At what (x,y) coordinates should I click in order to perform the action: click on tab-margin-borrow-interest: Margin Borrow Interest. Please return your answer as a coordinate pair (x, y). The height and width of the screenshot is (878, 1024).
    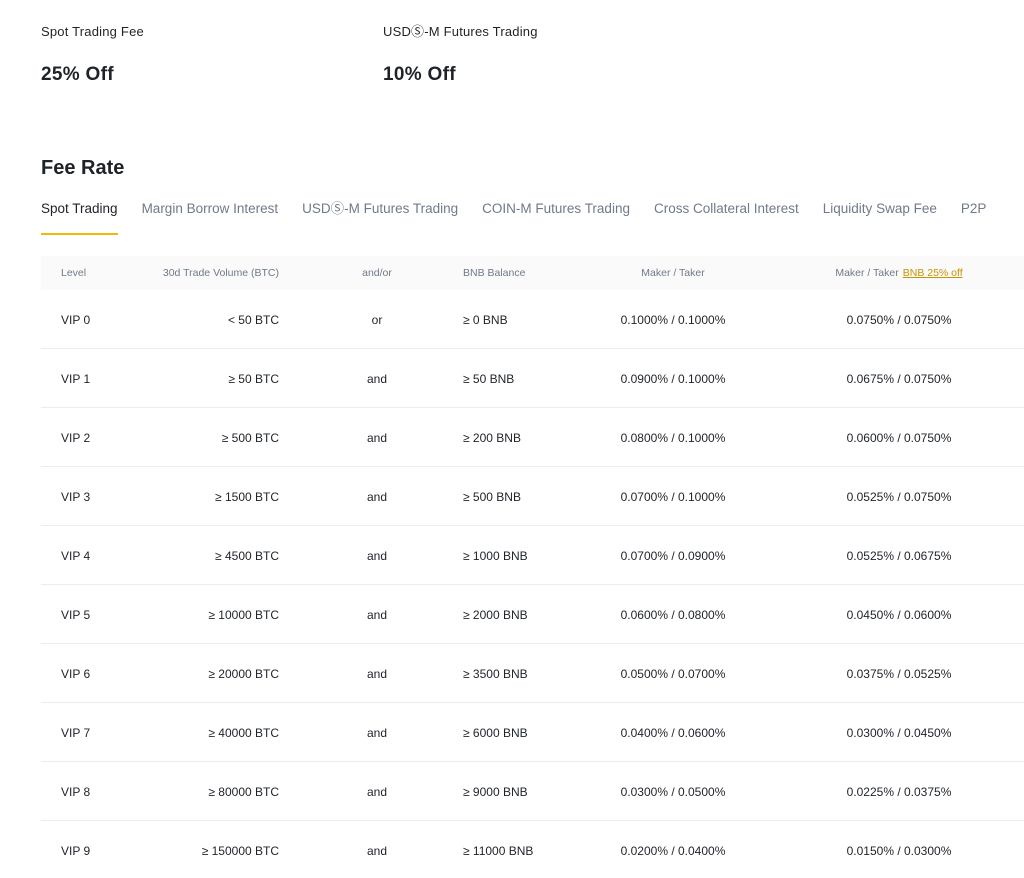
    Looking at the image, I should click on (210, 217).